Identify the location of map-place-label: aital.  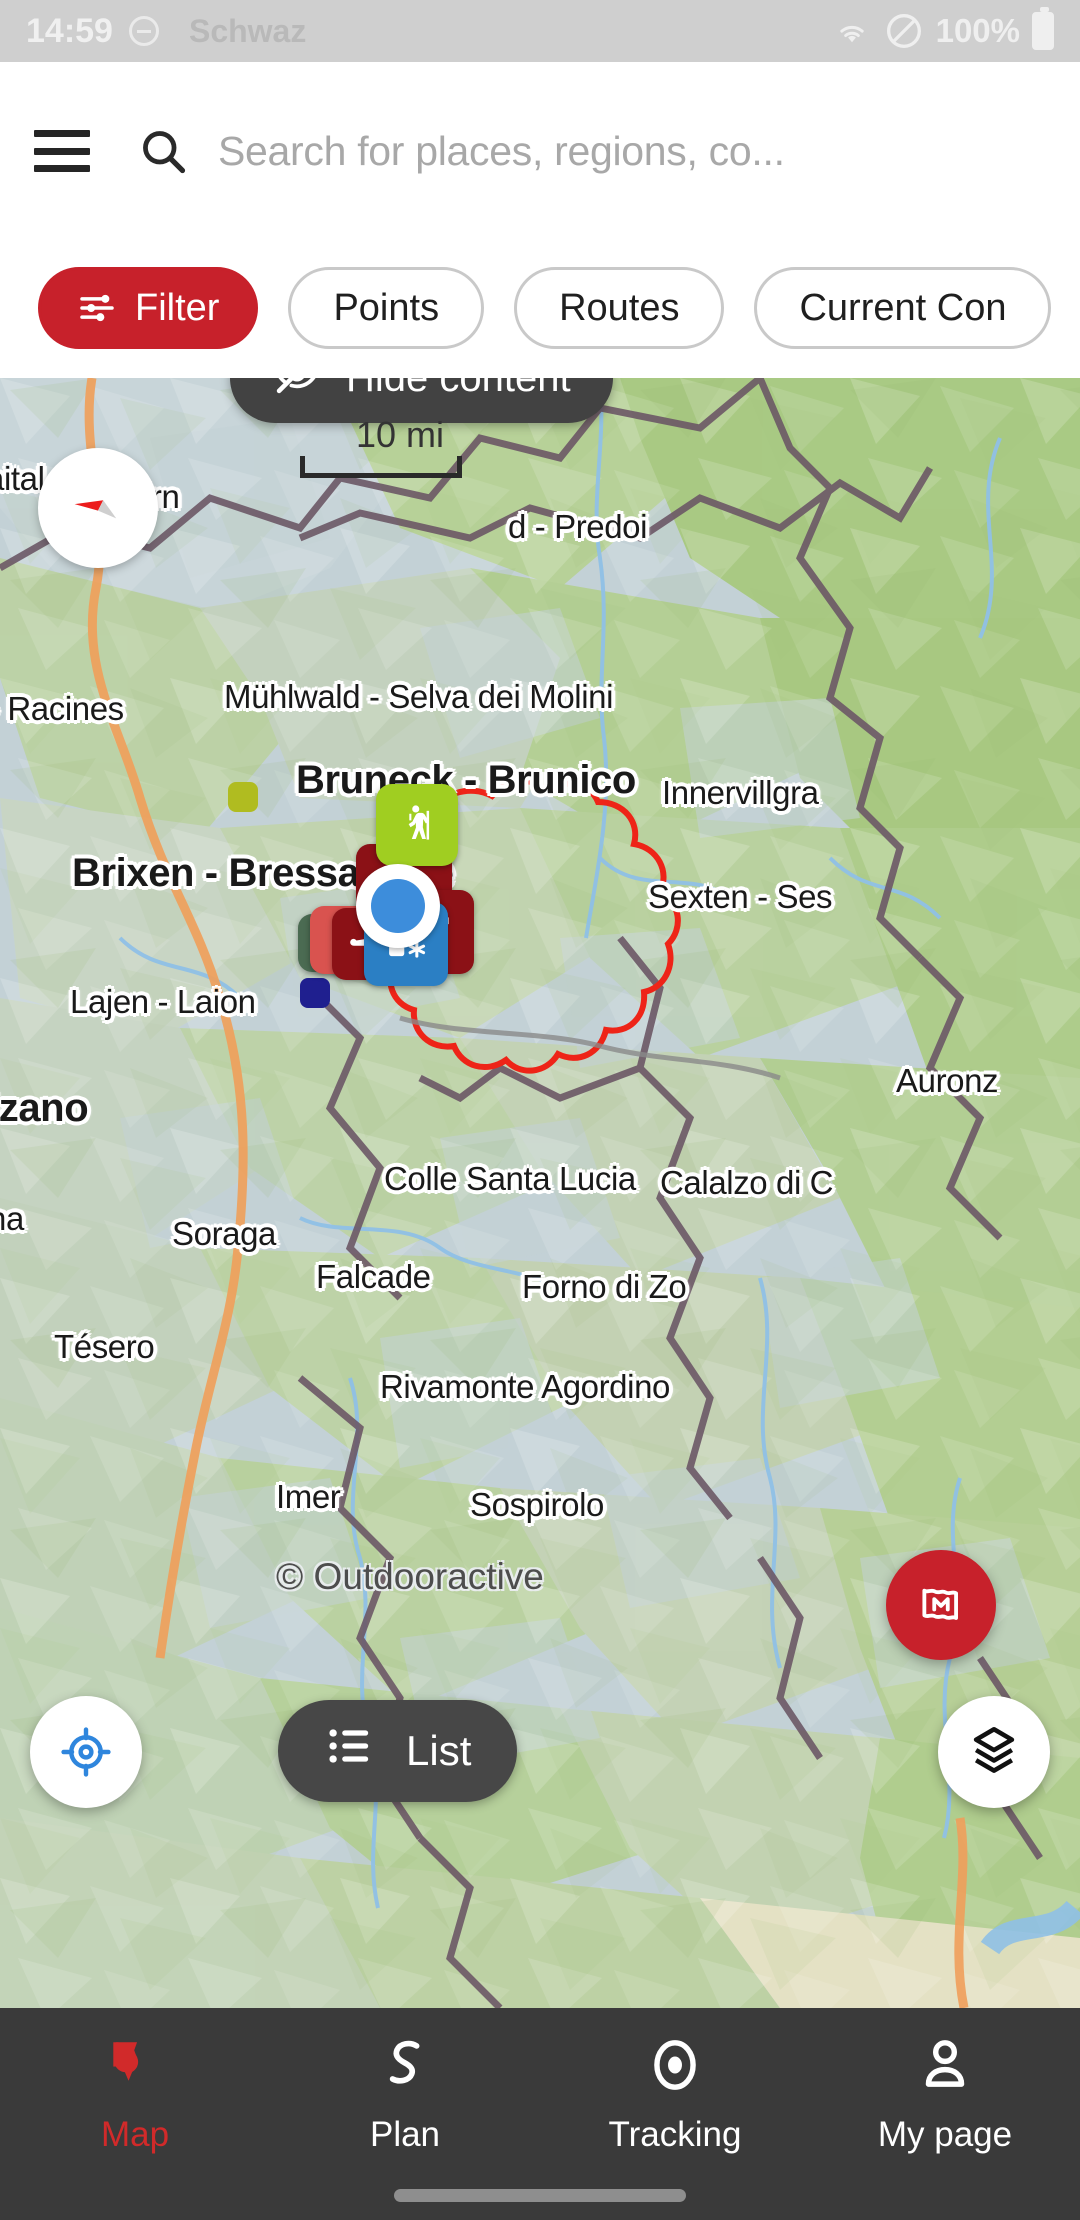
(22, 478).